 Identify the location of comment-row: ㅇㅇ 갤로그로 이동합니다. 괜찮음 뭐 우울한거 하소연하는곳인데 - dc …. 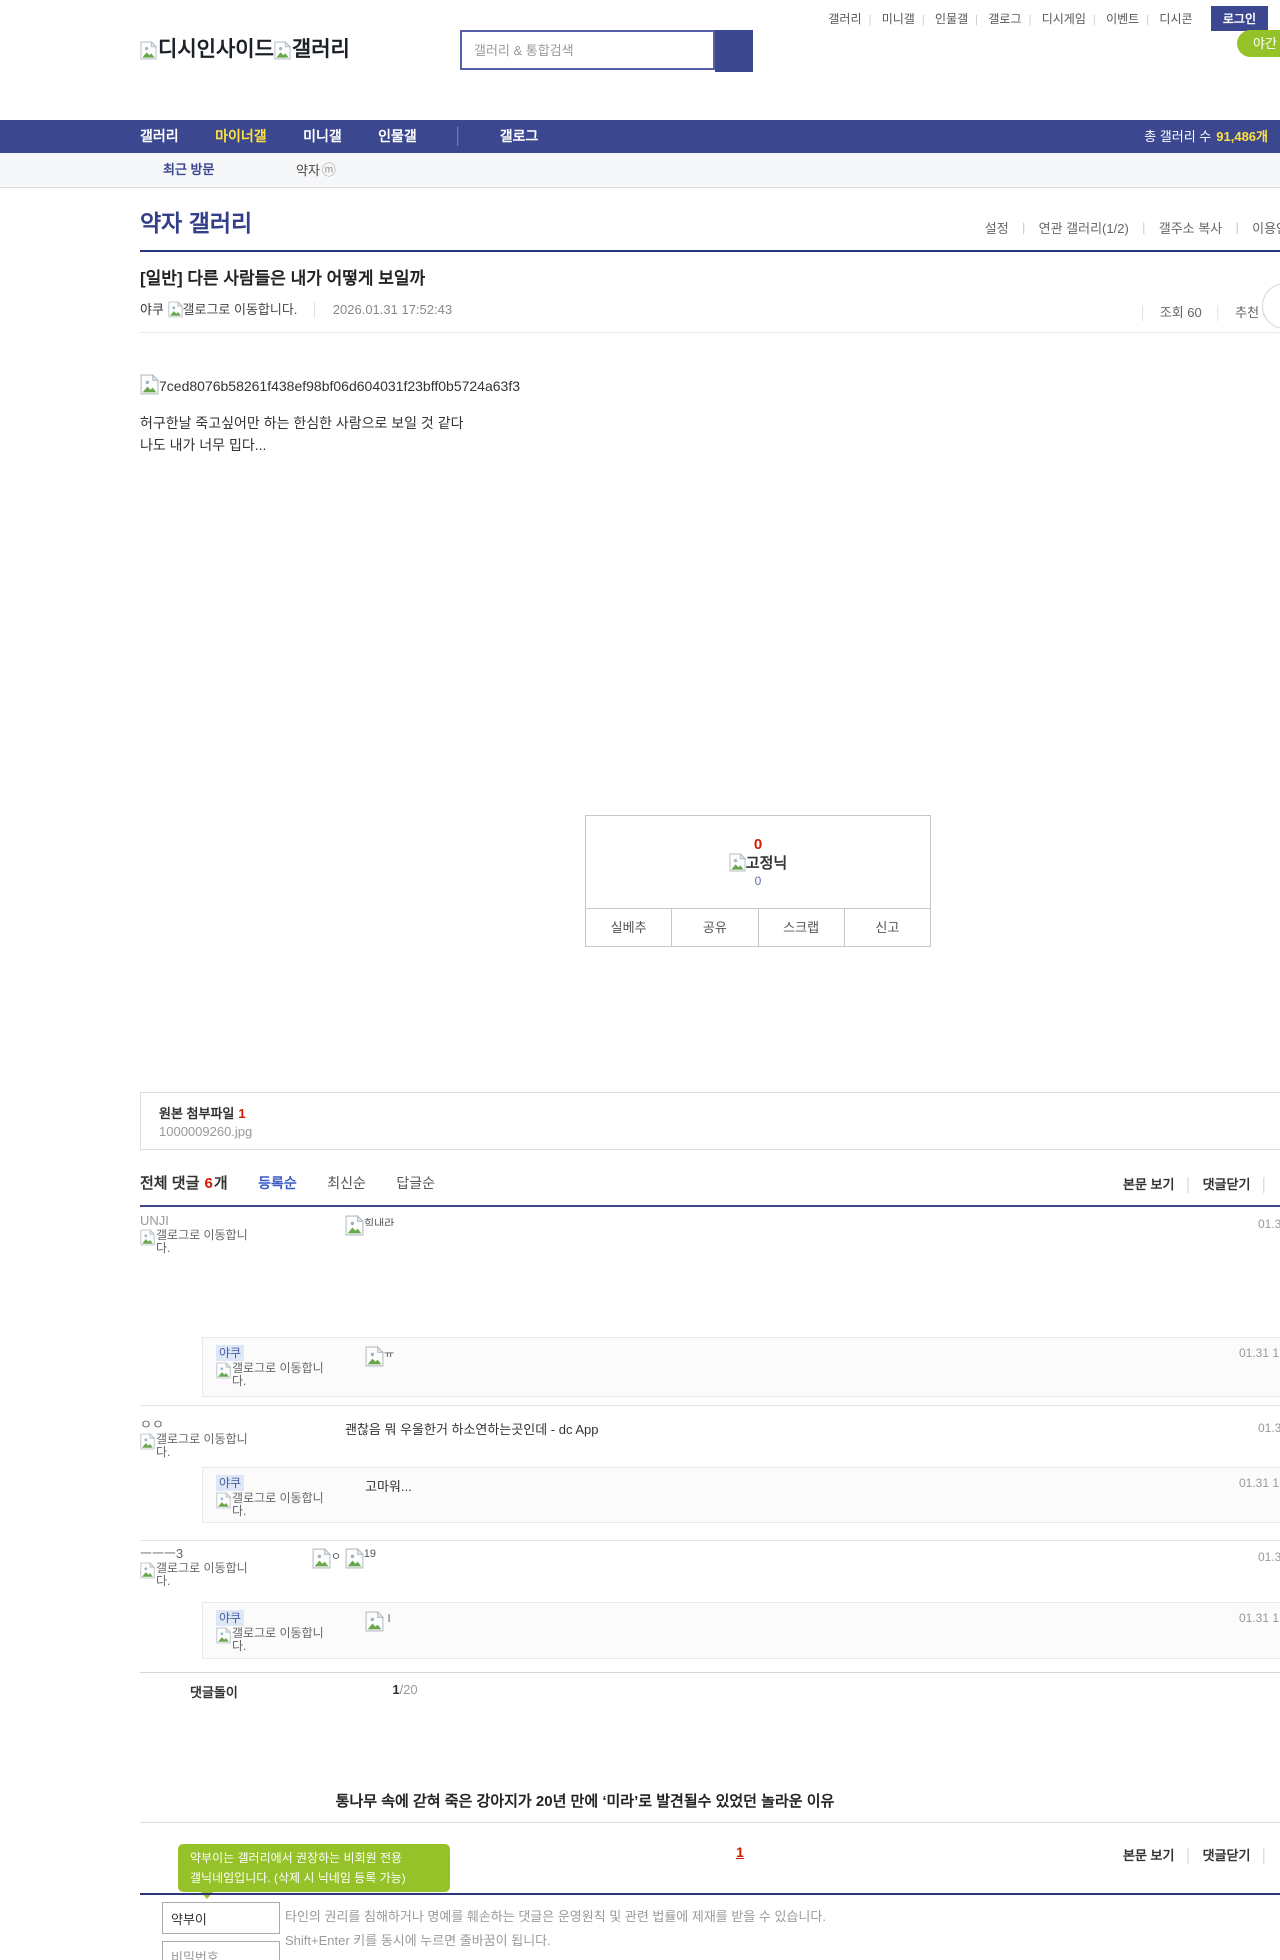
(710, 1442).